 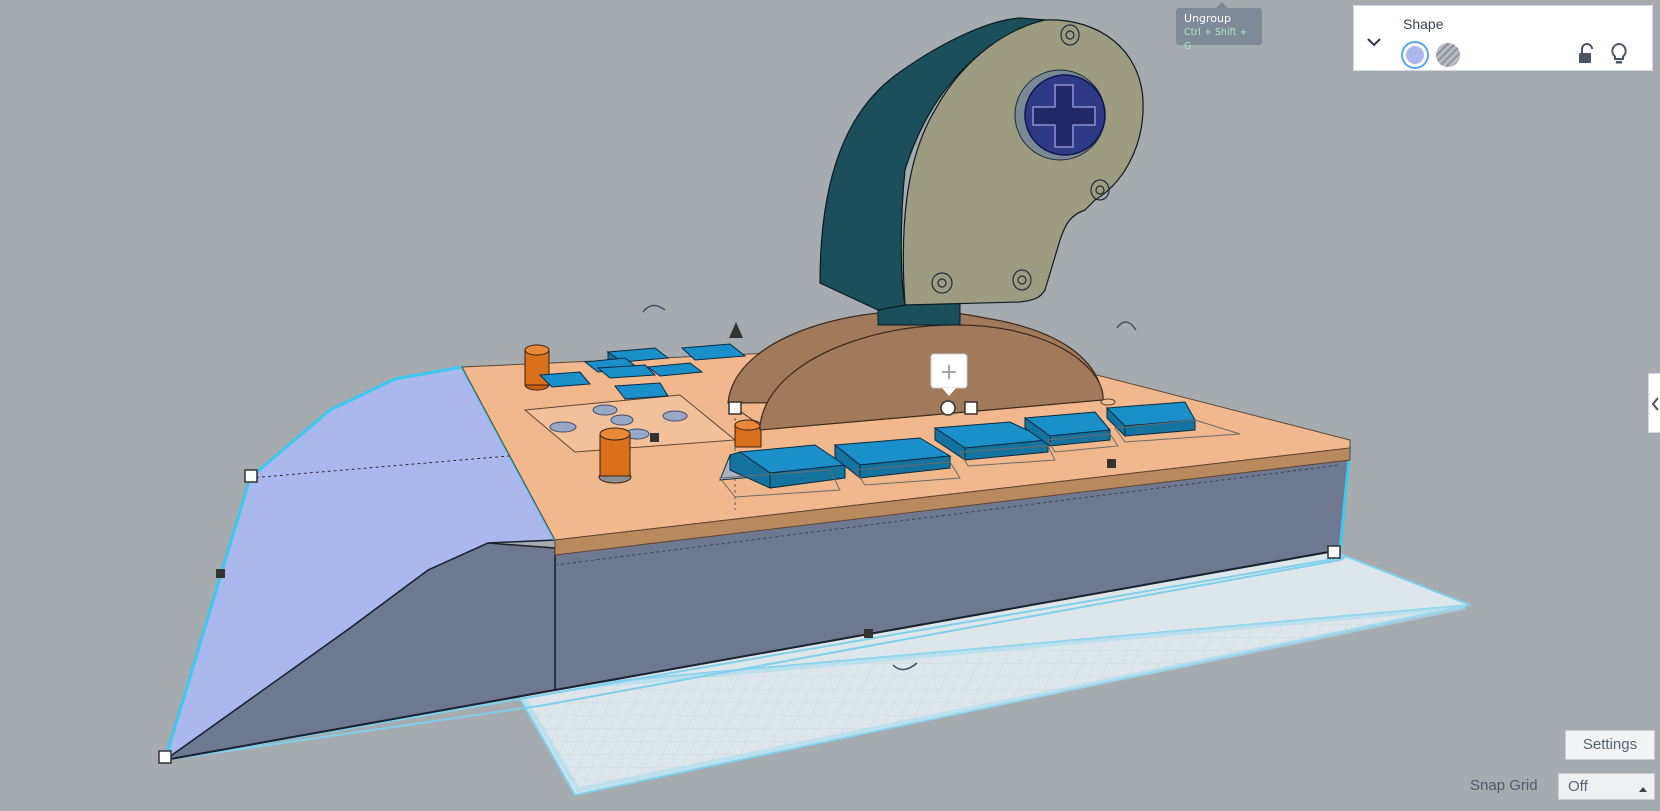 I want to click on hole-swatch, so click(x=1448, y=55).